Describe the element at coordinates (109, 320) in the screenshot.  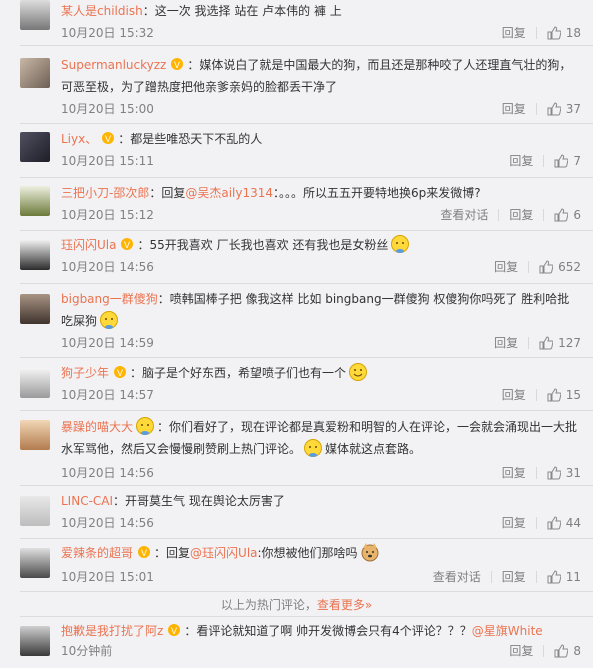
I see `shy-face-emoji-icon` at that location.